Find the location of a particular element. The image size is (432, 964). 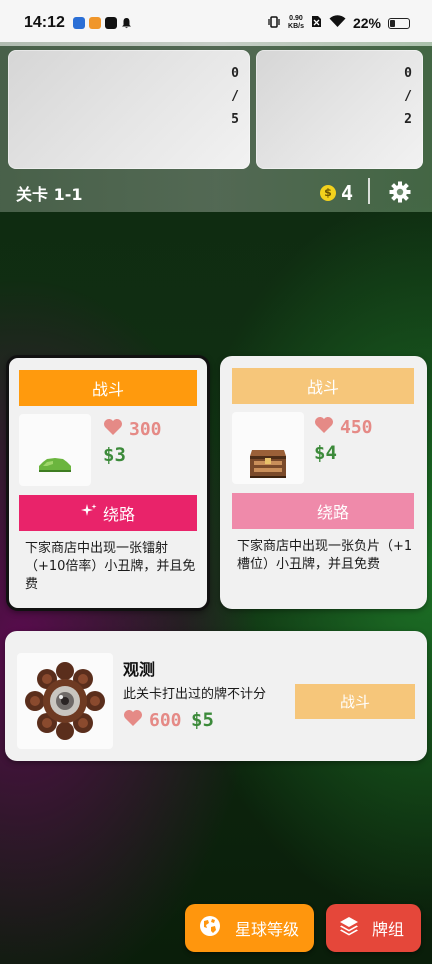

hp-value: 300 is located at coordinates (145, 429).